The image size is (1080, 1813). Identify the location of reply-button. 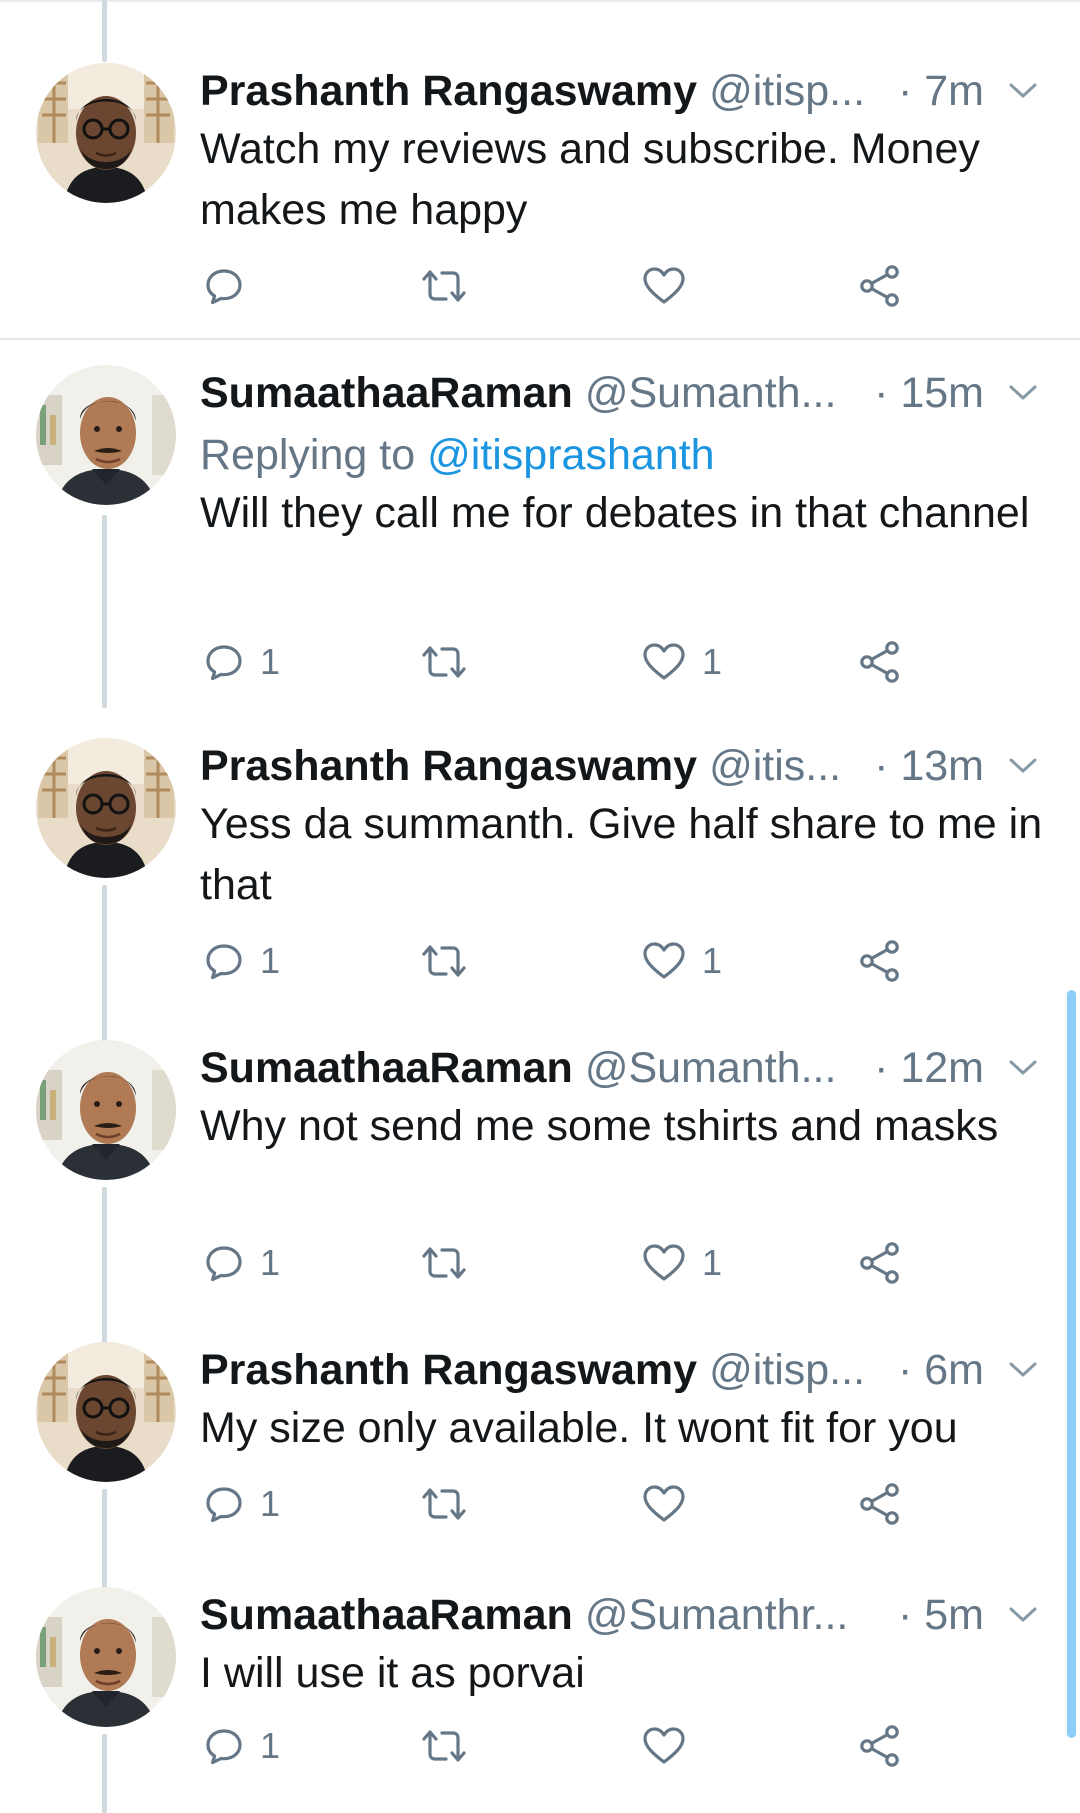
(232, 286).